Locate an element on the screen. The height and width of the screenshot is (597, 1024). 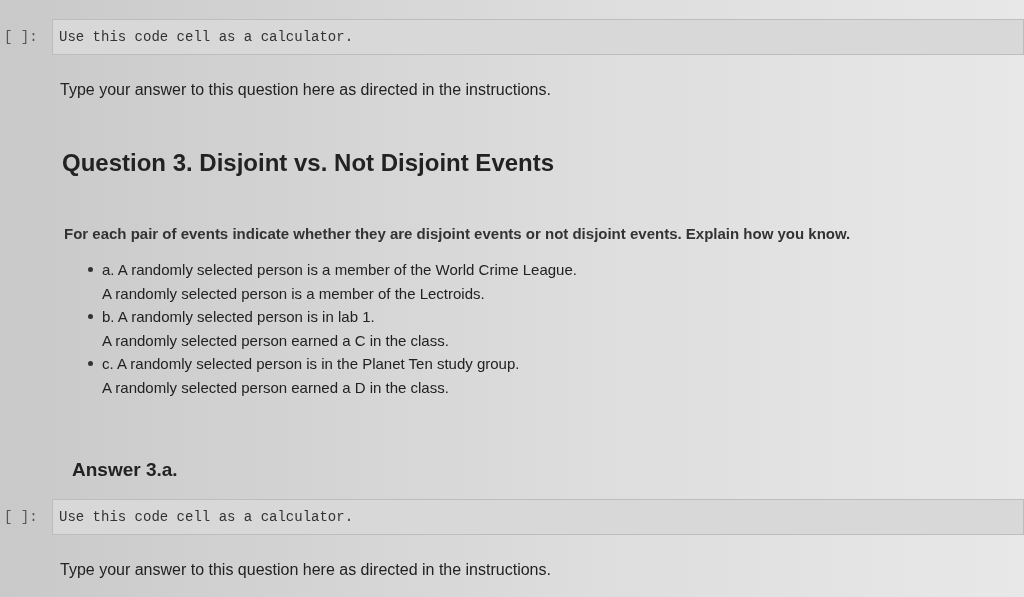
event-text: A randomly selected person earned a D in the class. is located at coordinates (276, 387).